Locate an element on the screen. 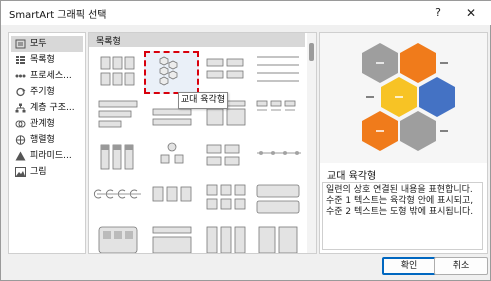  hexagon-thumbnail is located at coordinates (168, 71).